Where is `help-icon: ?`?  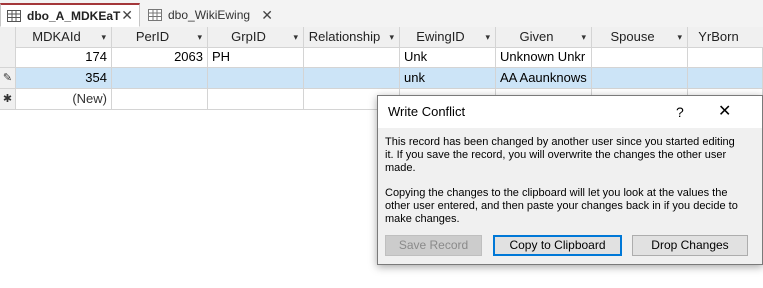 help-icon: ? is located at coordinates (680, 112).